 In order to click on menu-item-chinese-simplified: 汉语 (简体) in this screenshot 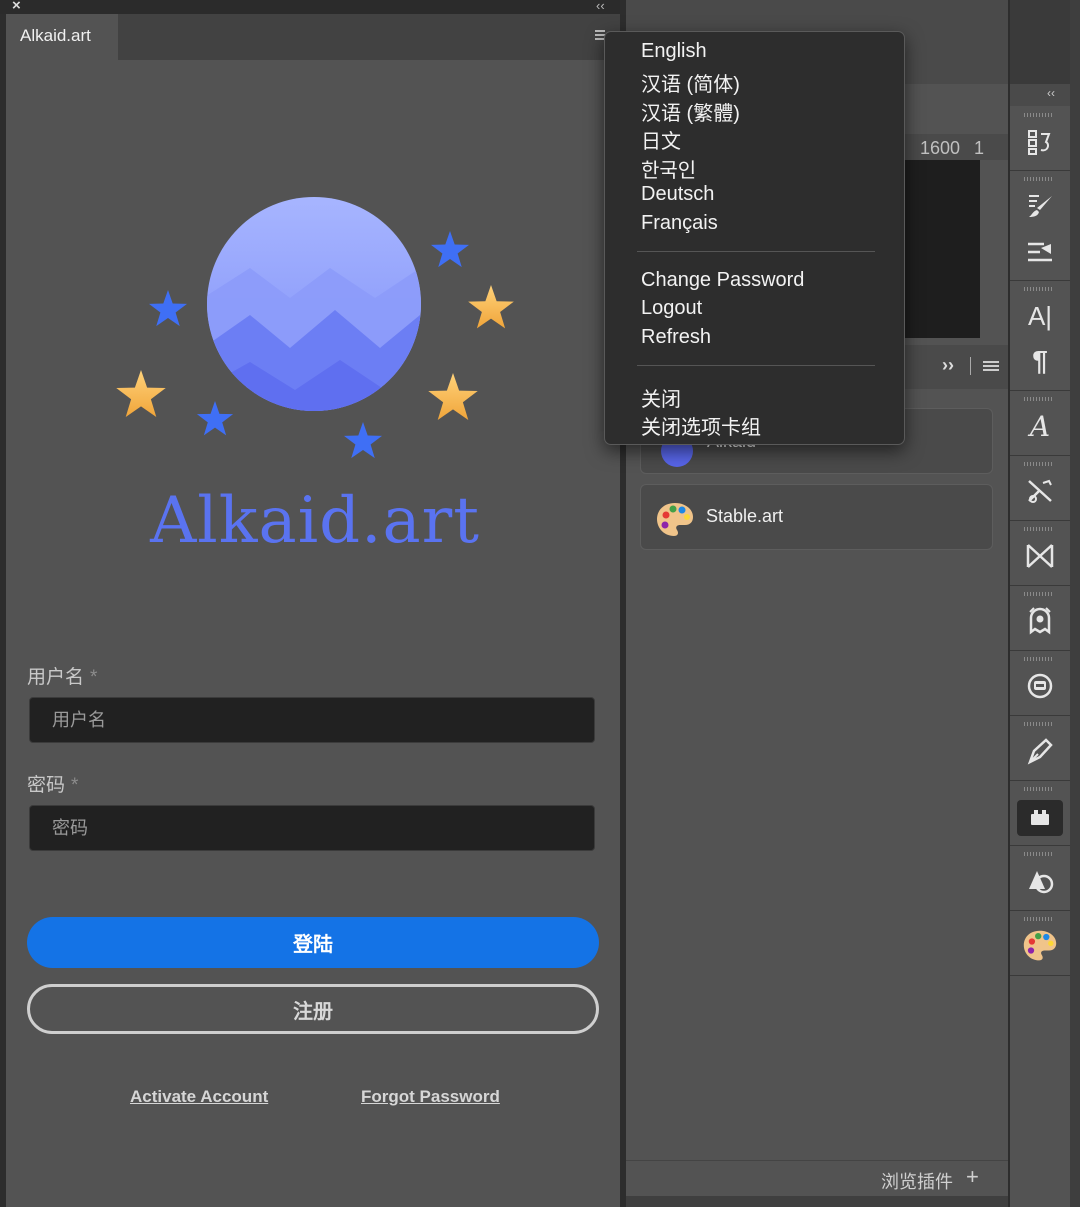, I will do `click(690, 82)`.